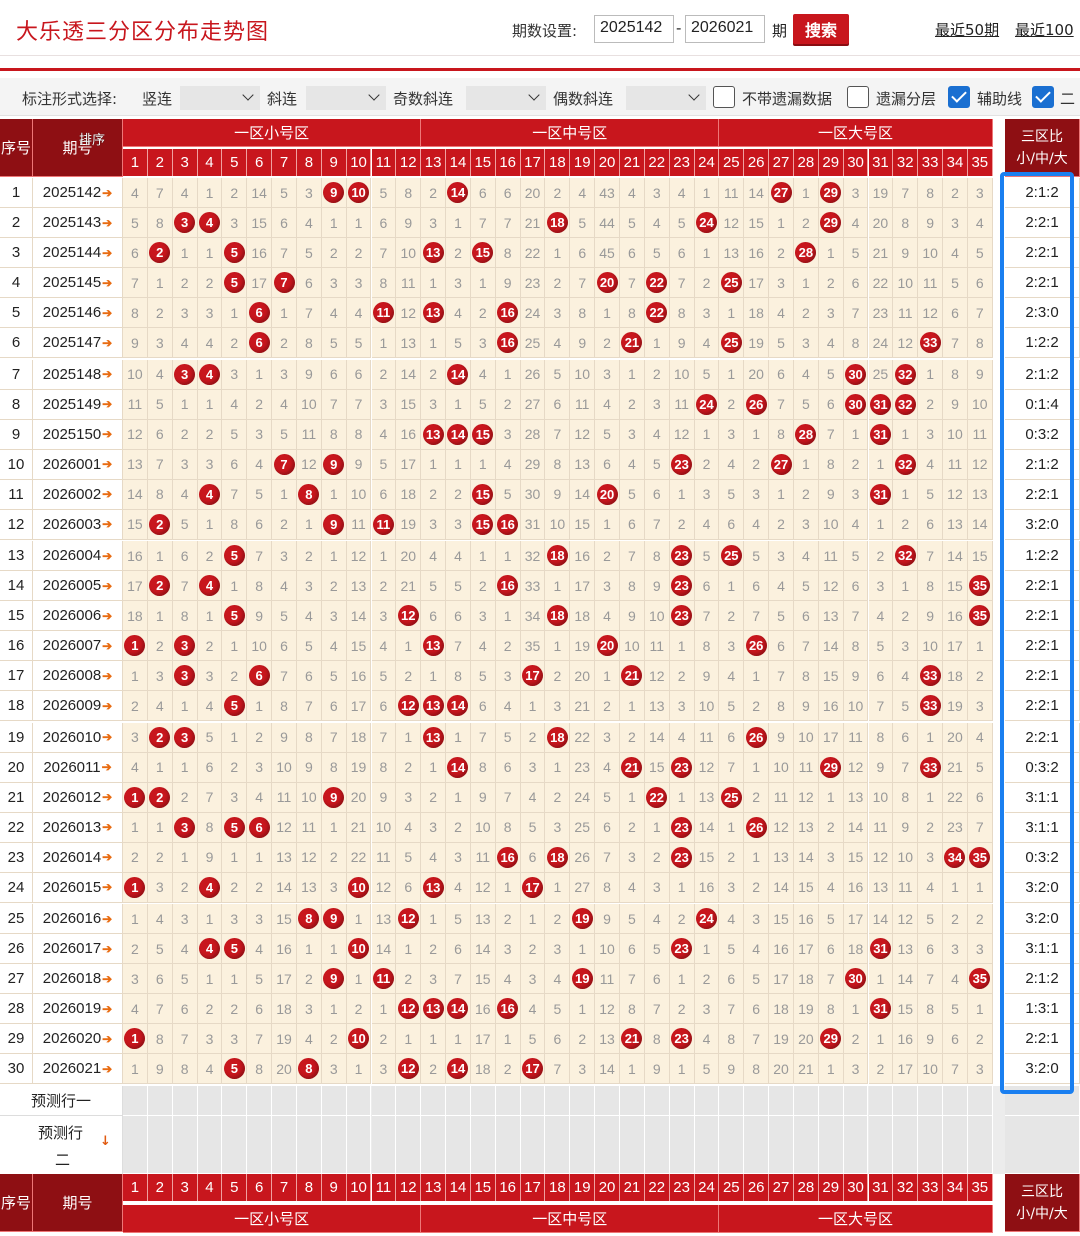  Describe the element at coordinates (1043, 97) in the screenshot. I see `two-checkbox` at that location.